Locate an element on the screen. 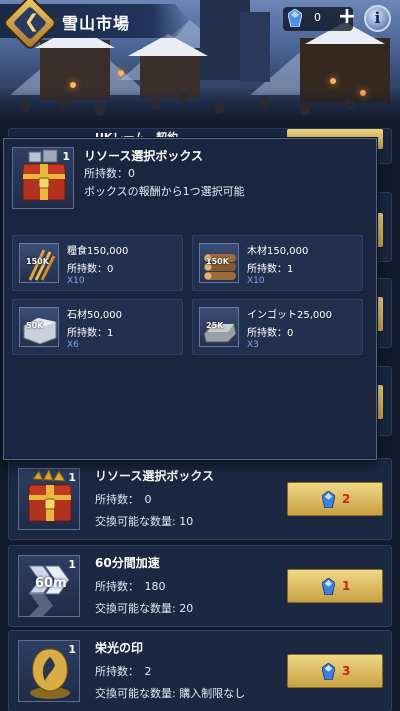 The height and width of the screenshot is (711, 400). chevron-left-icon: ❮ is located at coordinates (32, 21).